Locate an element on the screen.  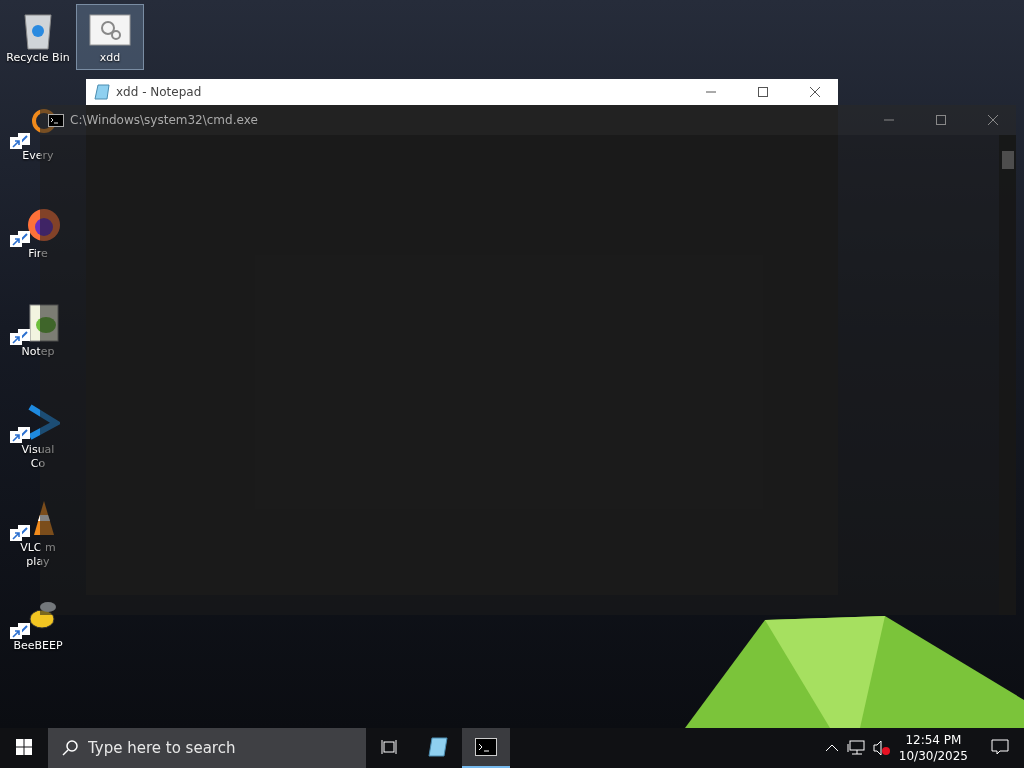
desktop-icon: VLC m play is located at coordinates (38, 539).